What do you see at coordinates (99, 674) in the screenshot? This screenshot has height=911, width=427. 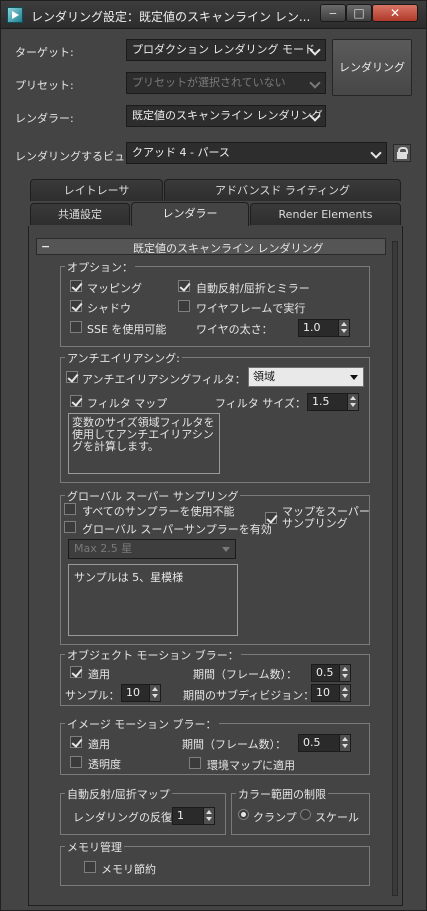 I see `object-blur-apply-label: 適用` at bounding box center [99, 674].